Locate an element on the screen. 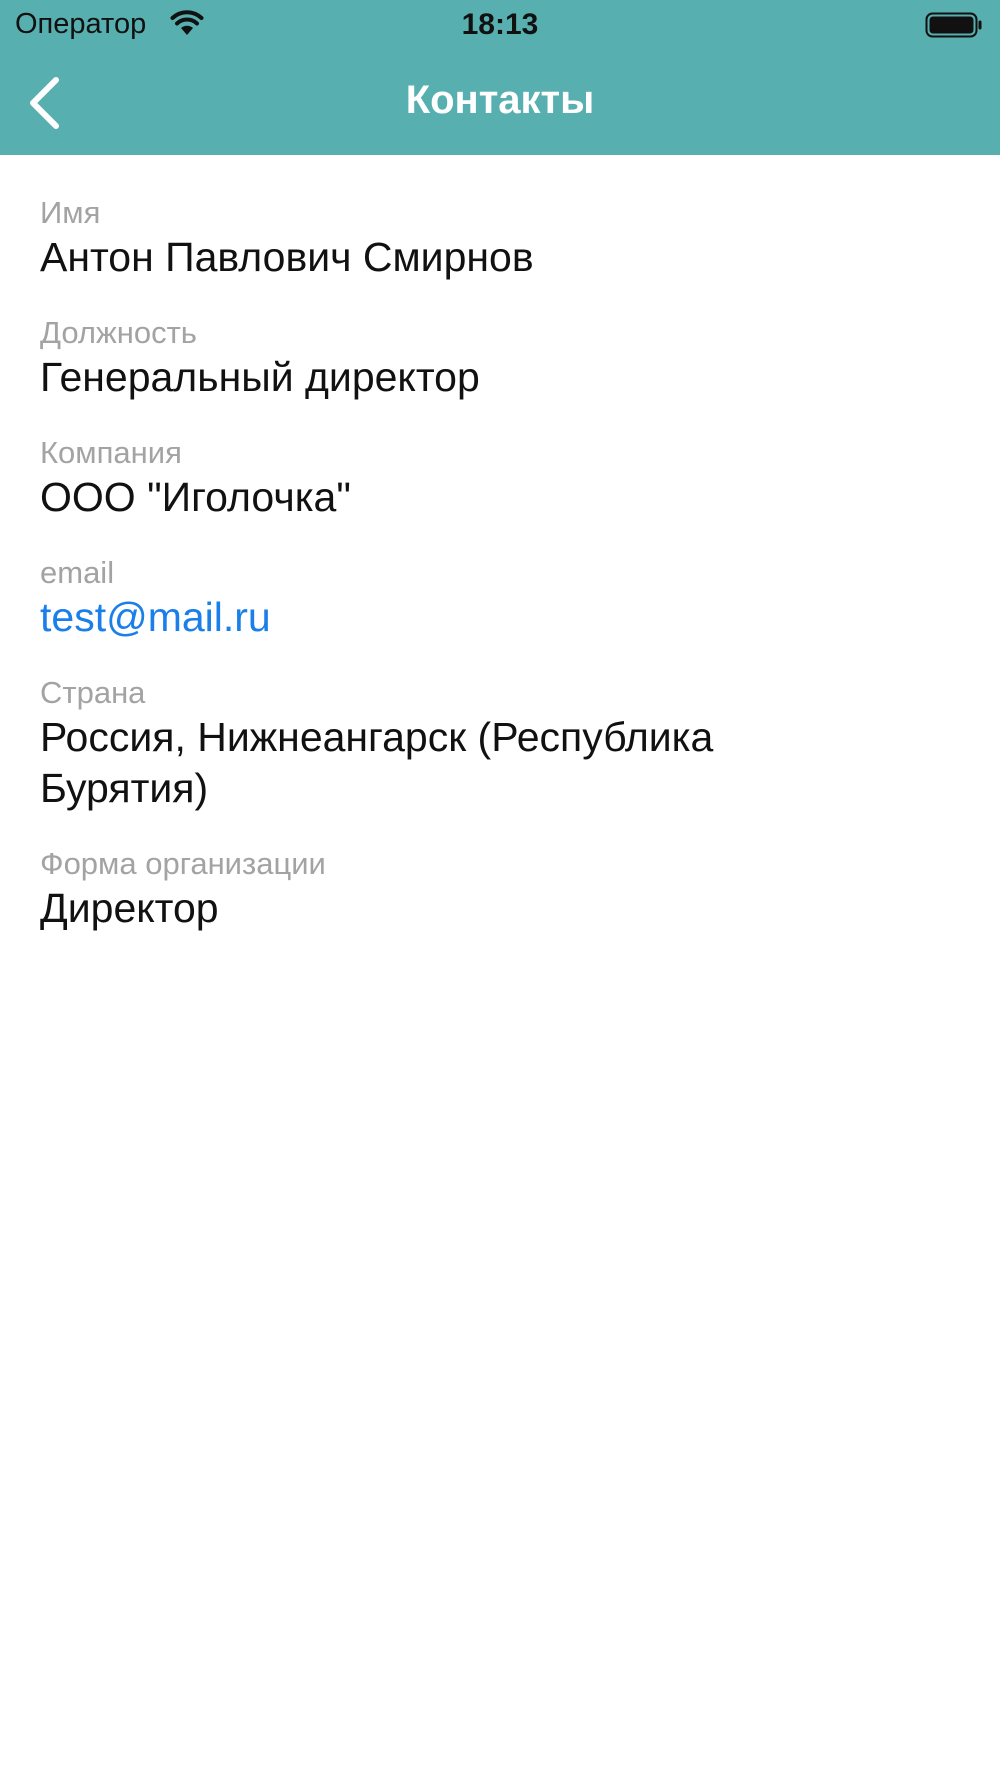  top-bar: Оператор 18:13 Контакты is located at coordinates (500, 77).